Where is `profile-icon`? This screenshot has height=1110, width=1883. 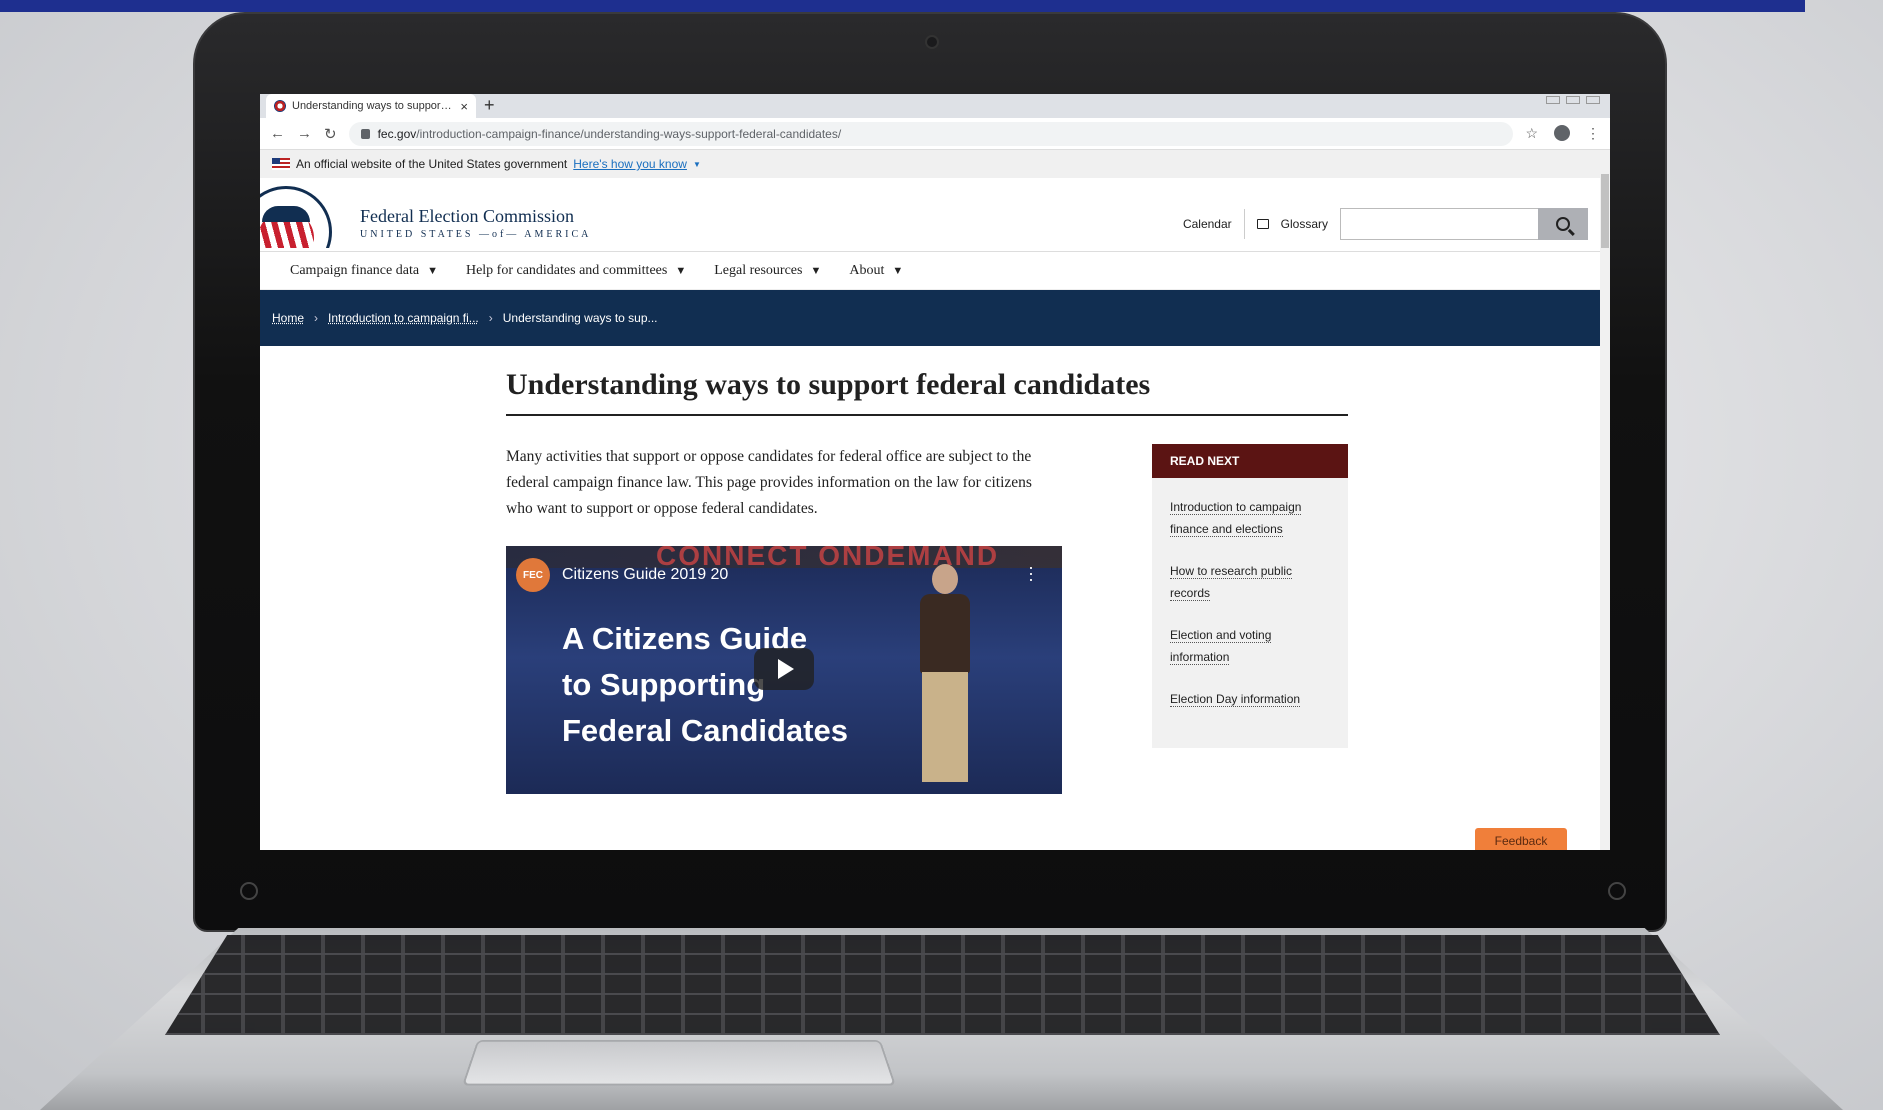 profile-icon is located at coordinates (1562, 133).